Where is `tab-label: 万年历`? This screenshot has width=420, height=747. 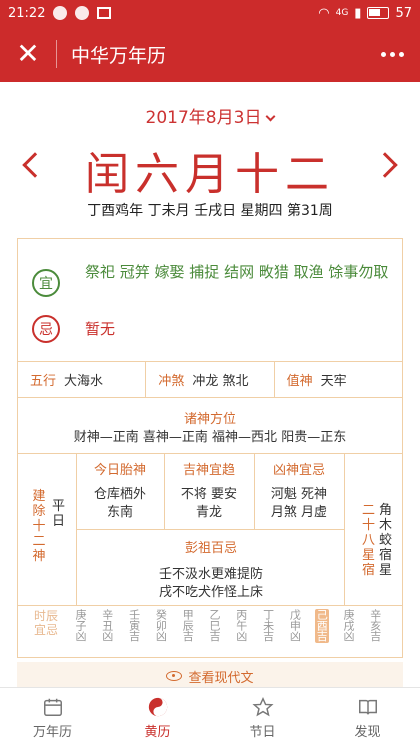 tab-label: 万年历 is located at coordinates (52, 732).